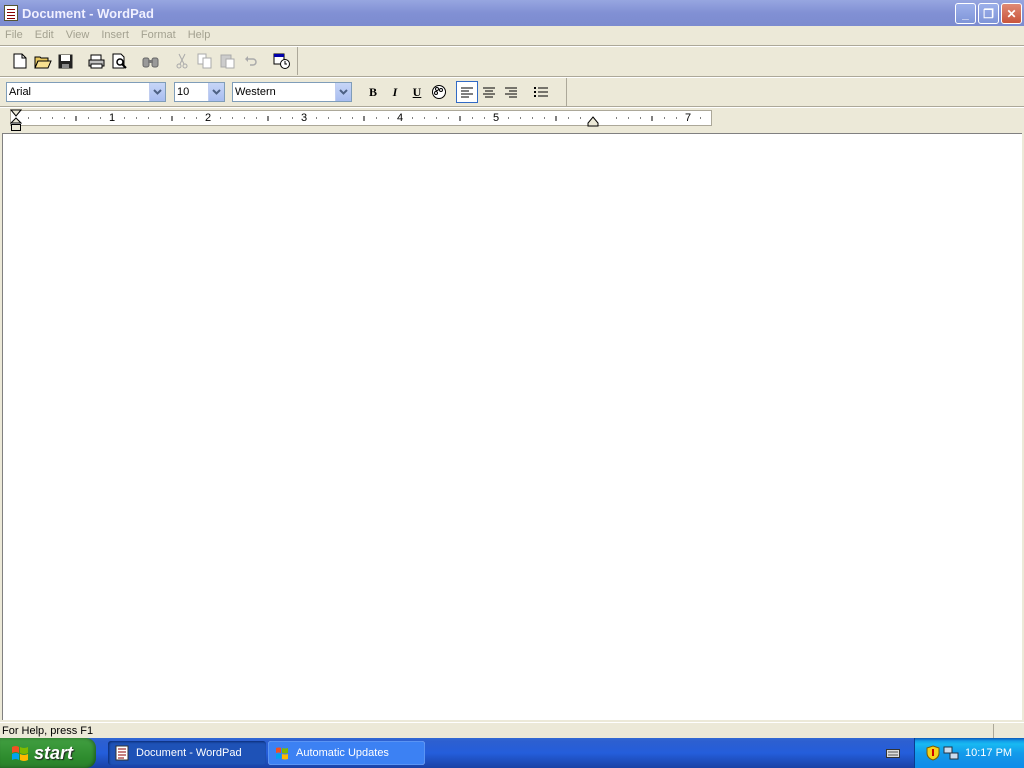  What do you see at coordinates (88, 13) in the screenshot?
I see `window-title: Document - WordPad` at bounding box center [88, 13].